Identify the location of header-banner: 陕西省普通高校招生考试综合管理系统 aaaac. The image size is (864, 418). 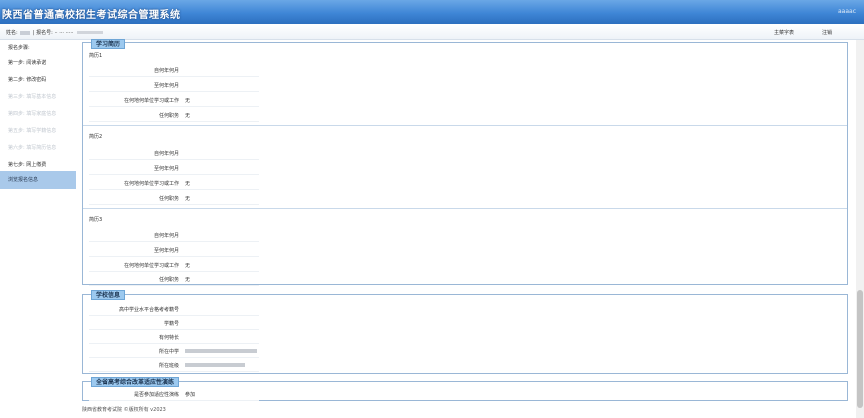
(432, 12).